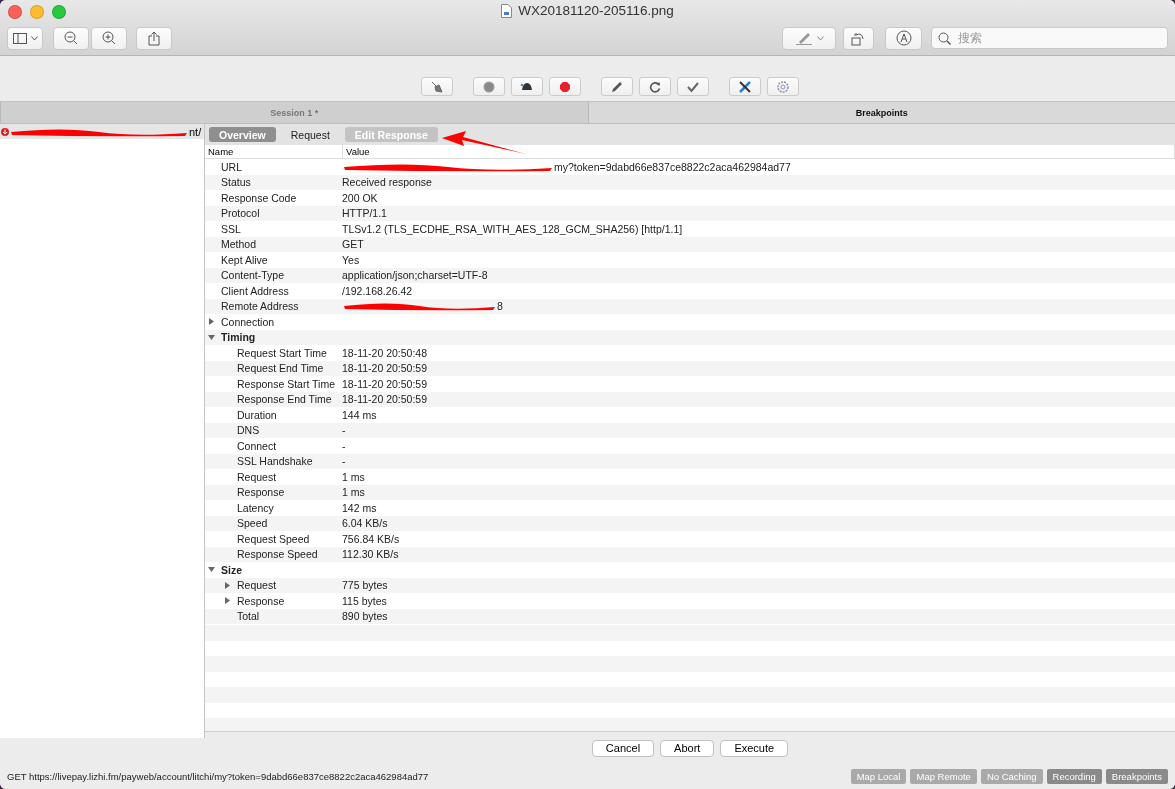  I want to click on markup-button, so click(809, 38).